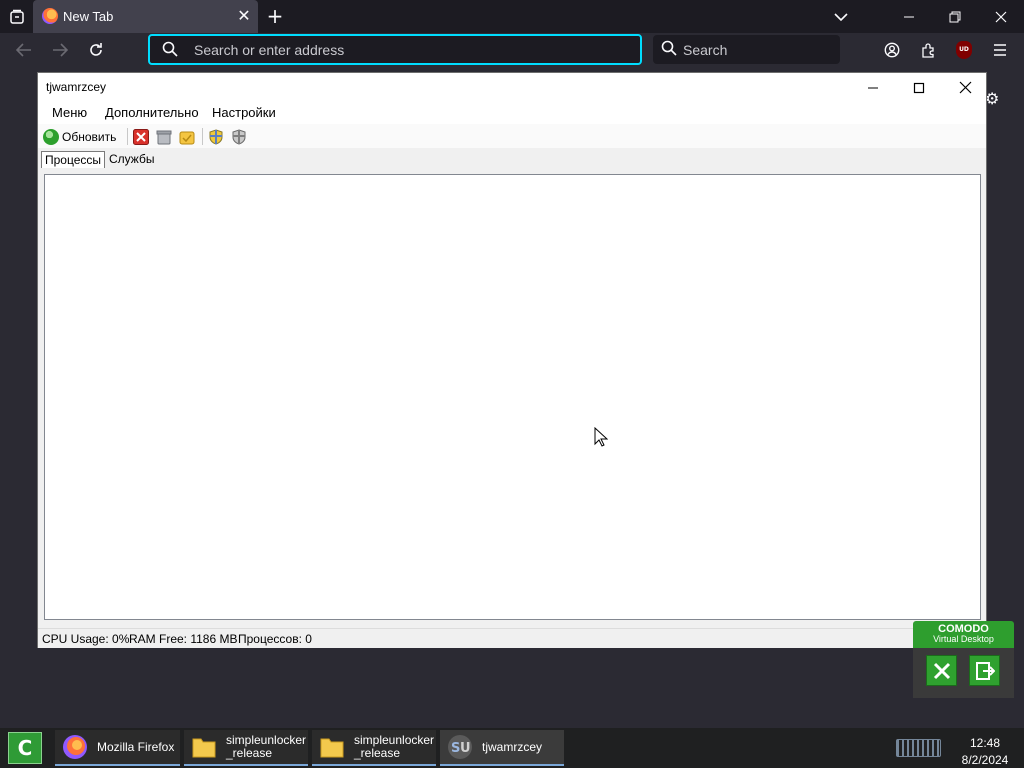  I want to click on svg-text: S, so click(455, 748).